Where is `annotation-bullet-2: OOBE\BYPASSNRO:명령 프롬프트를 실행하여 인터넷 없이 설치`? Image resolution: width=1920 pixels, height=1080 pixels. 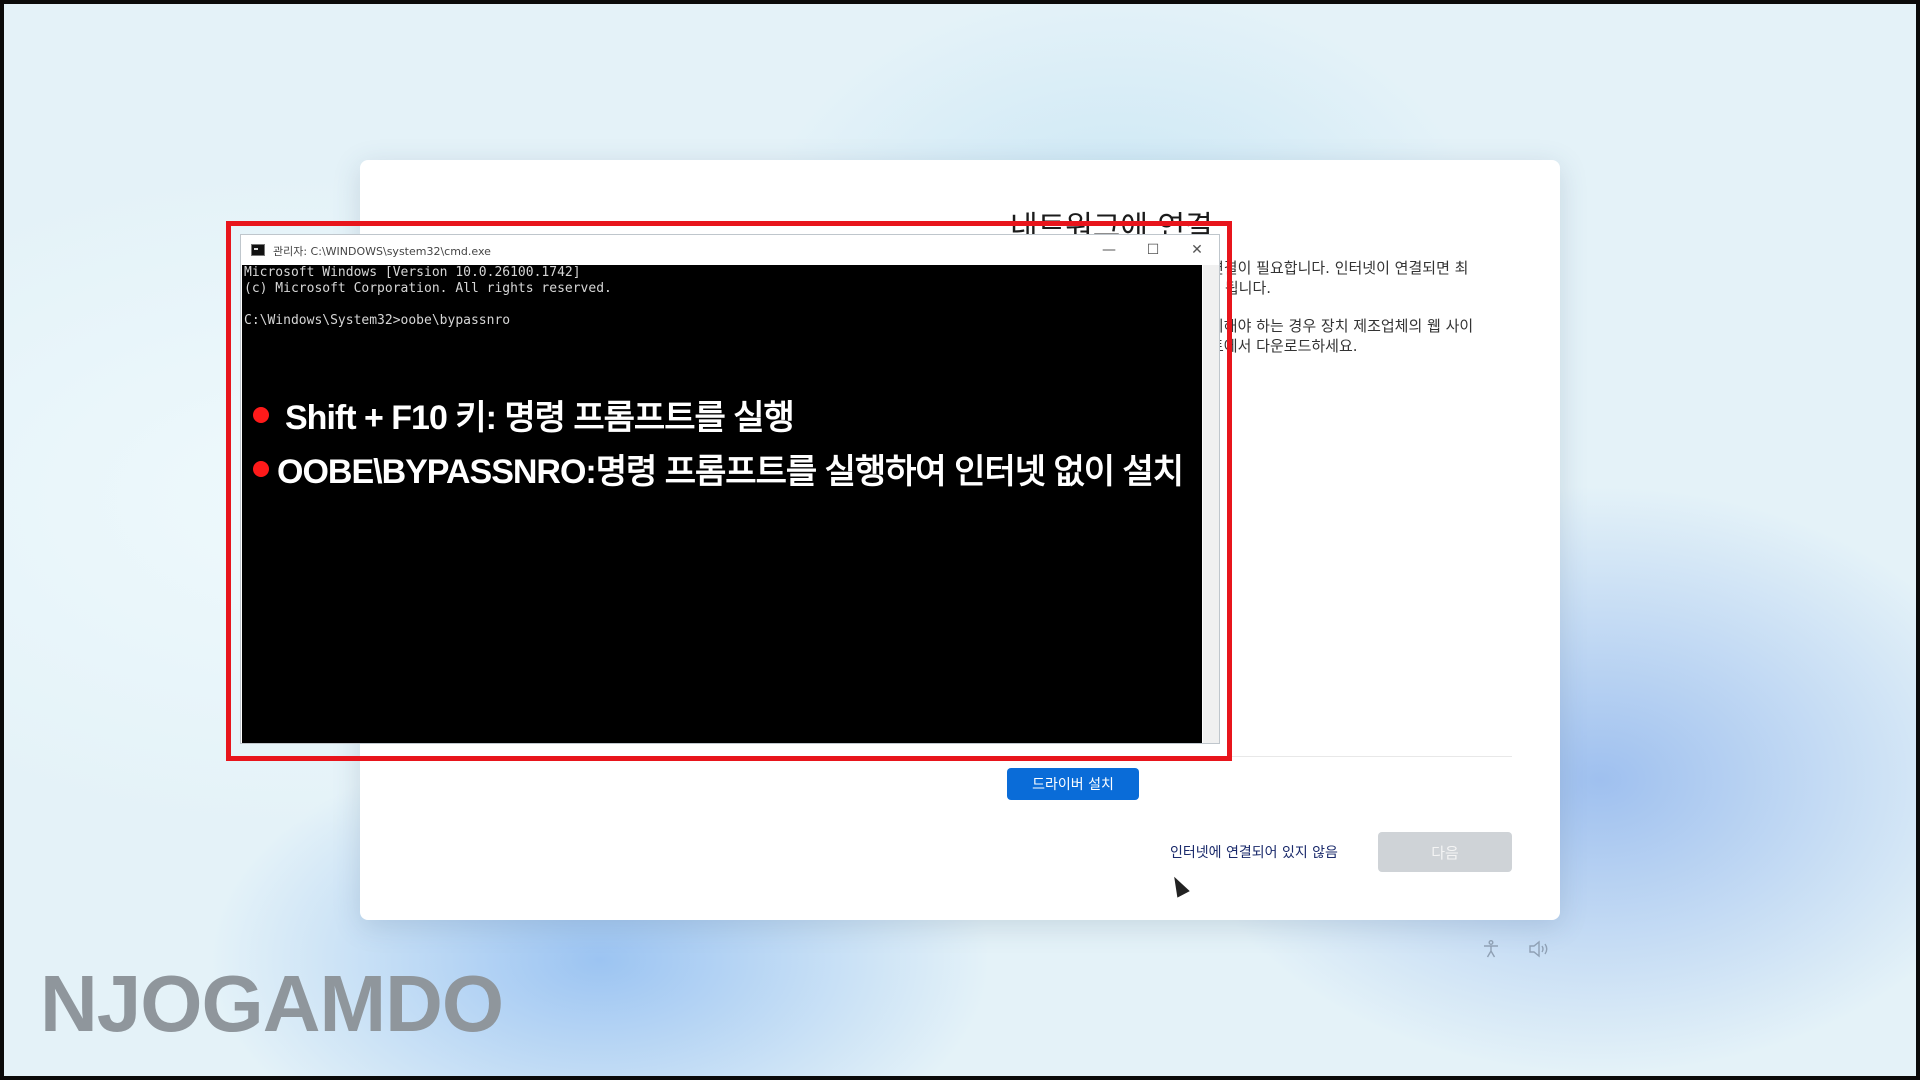
annotation-bullet-2: OOBE\BYPASSNRO:명령 프롬프트를 실행하여 인터넷 없이 설치 is located at coordinates (718, 468).